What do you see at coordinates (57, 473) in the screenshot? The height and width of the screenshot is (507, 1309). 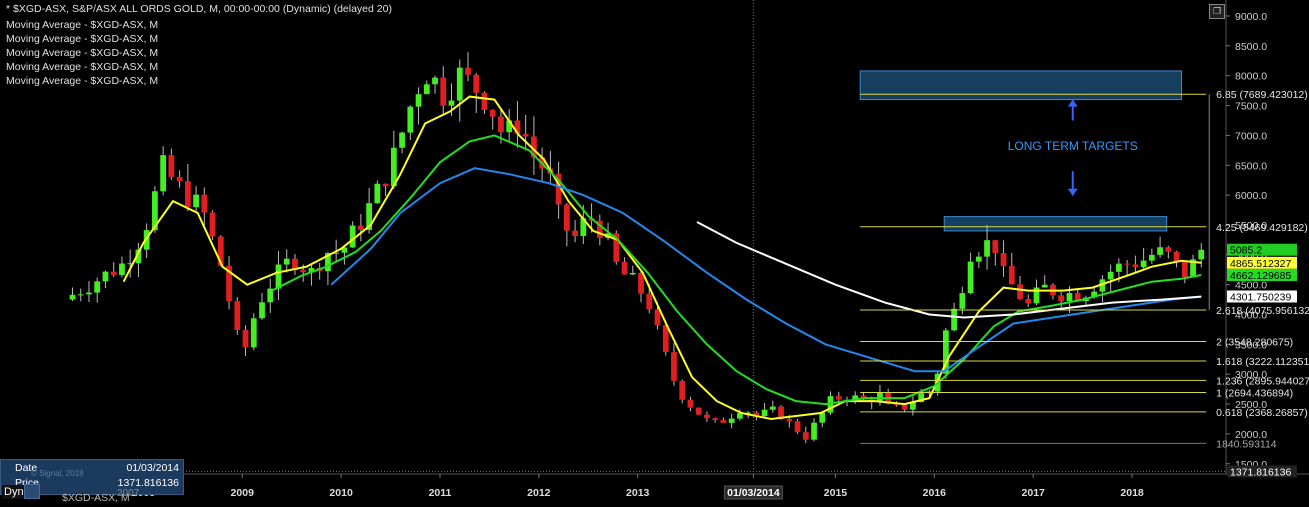 I see `watermark: © Signal, 2018` at bounding box center [57, 473].